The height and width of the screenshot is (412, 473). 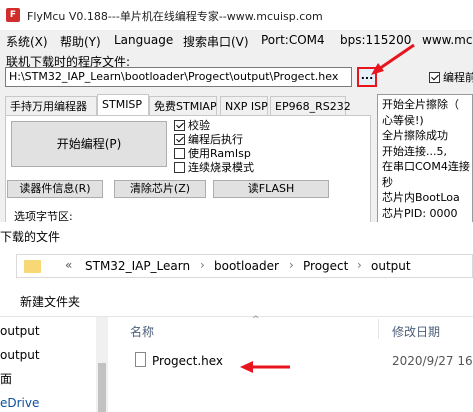 I want to click on tab-label: 手持万用编程器, so click(x=48, y=106).